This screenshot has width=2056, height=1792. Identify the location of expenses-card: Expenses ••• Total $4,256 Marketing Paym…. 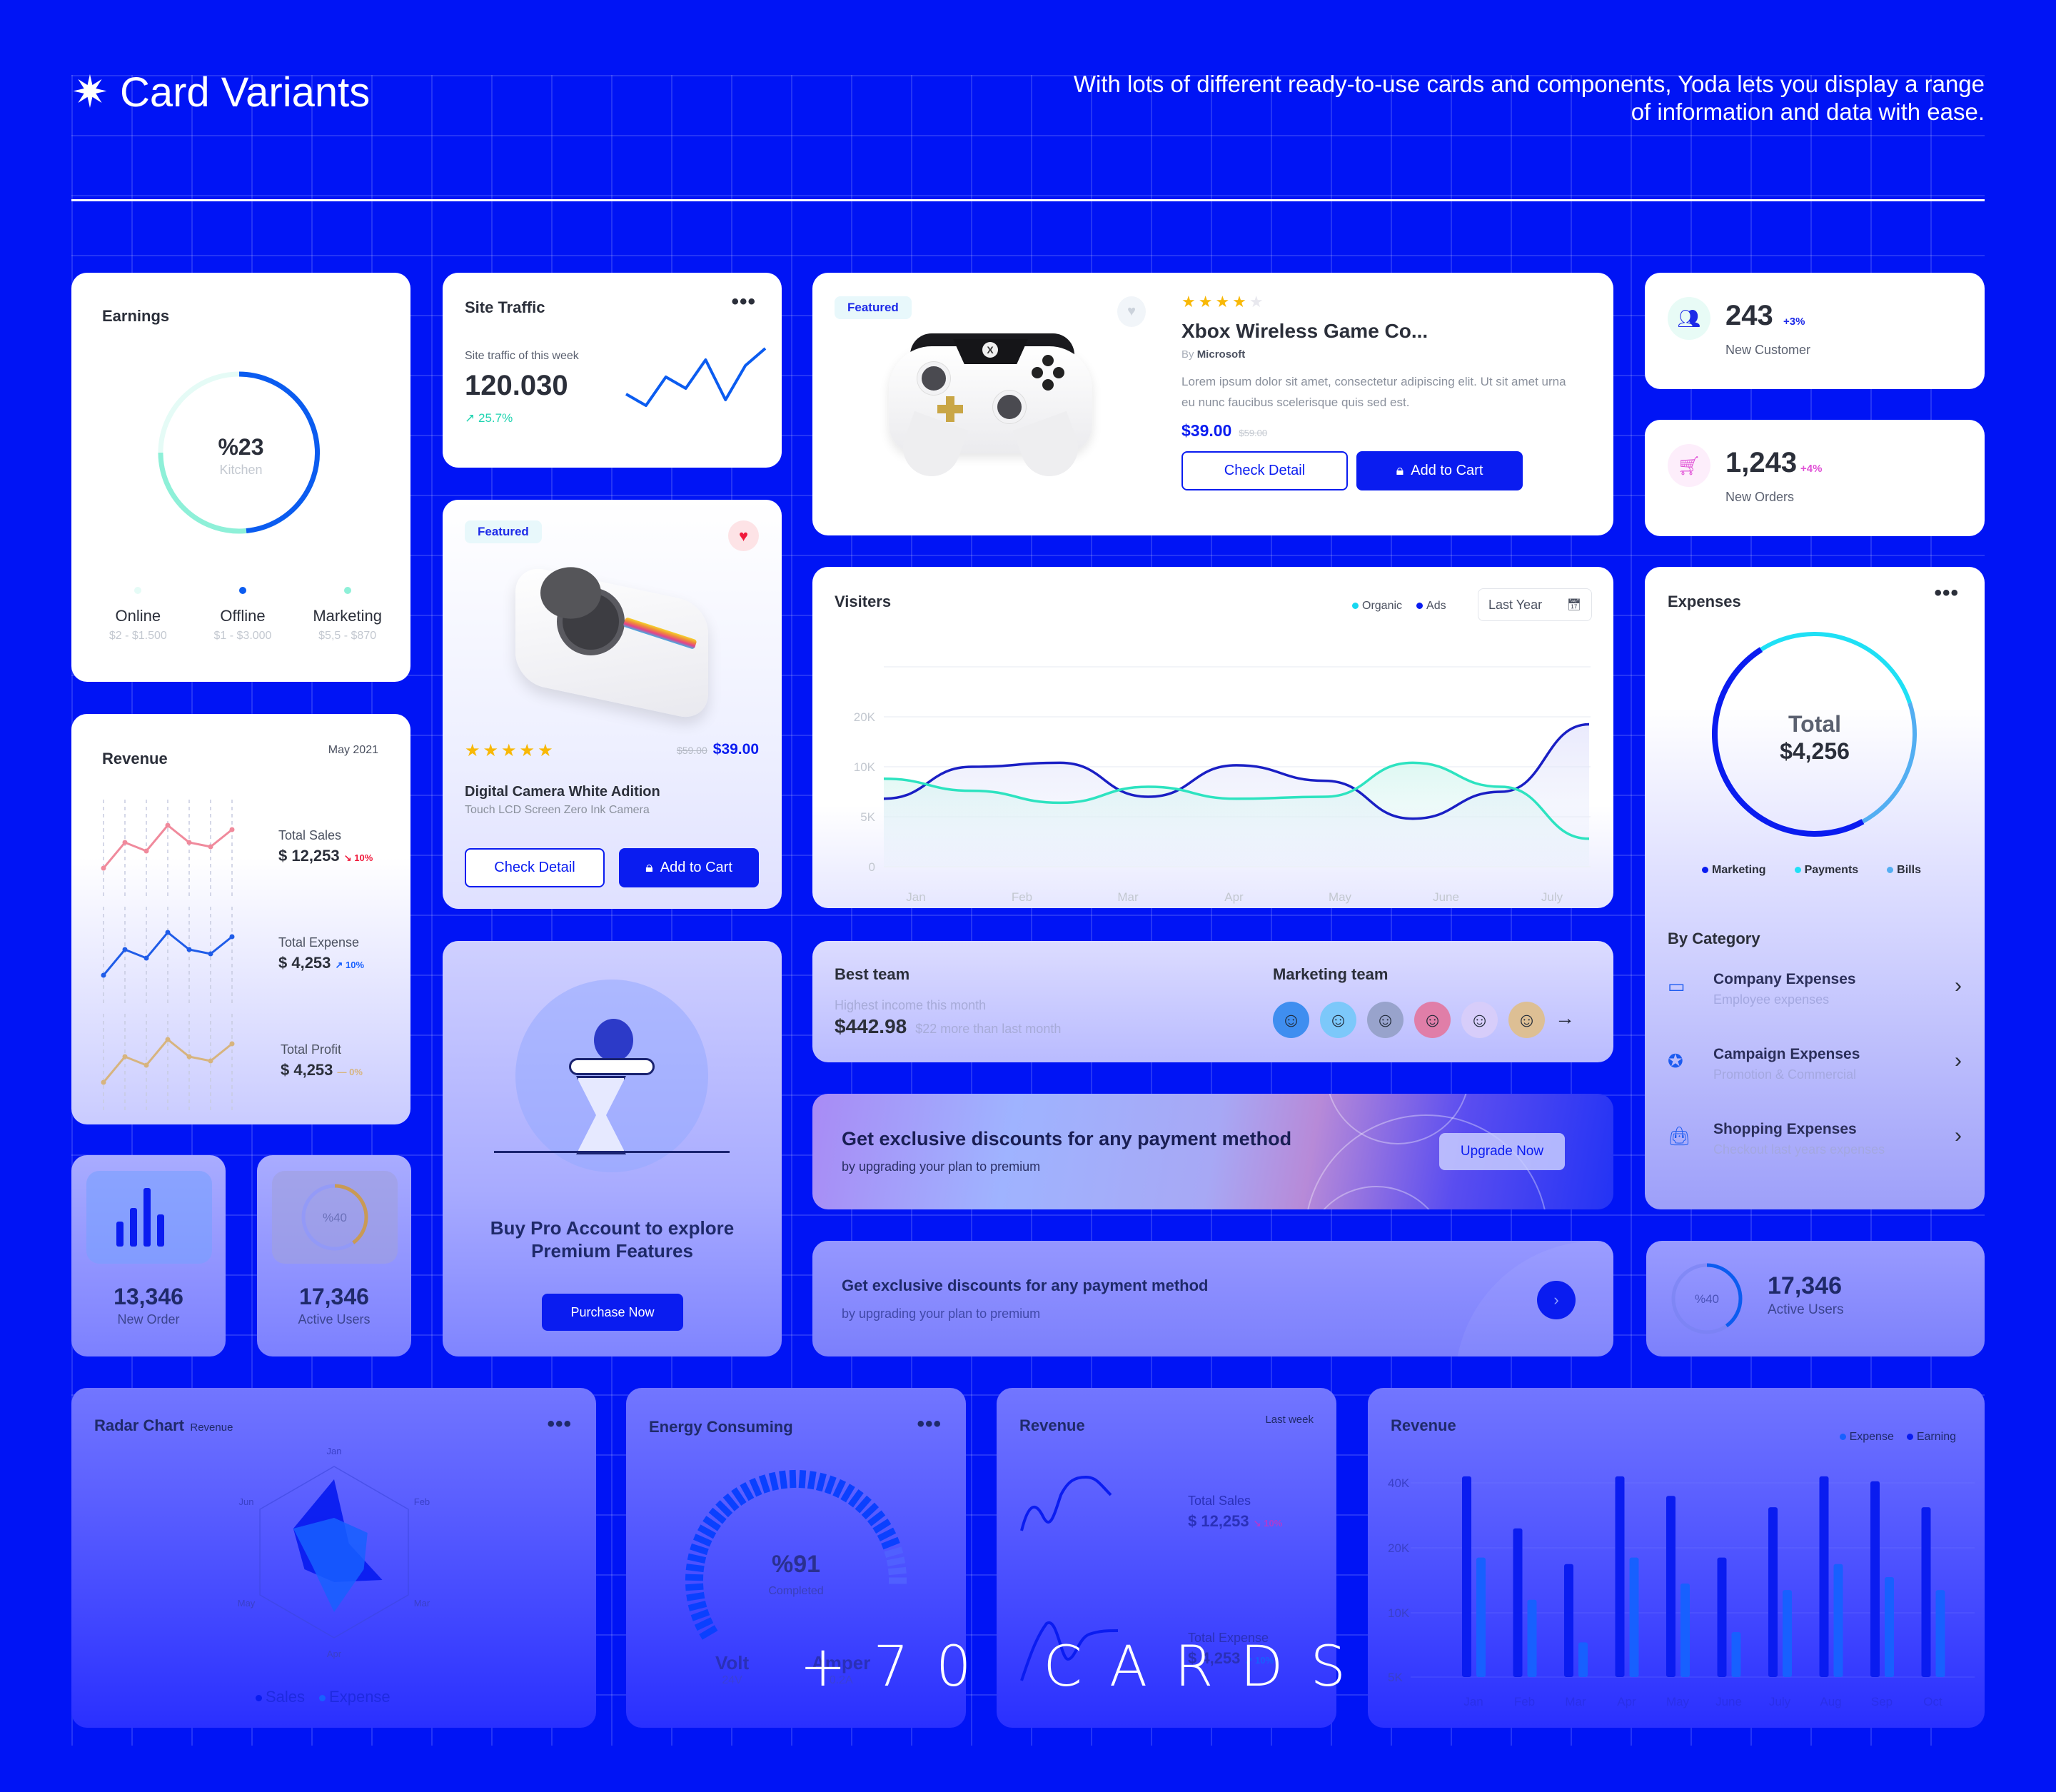
(1815, 888).